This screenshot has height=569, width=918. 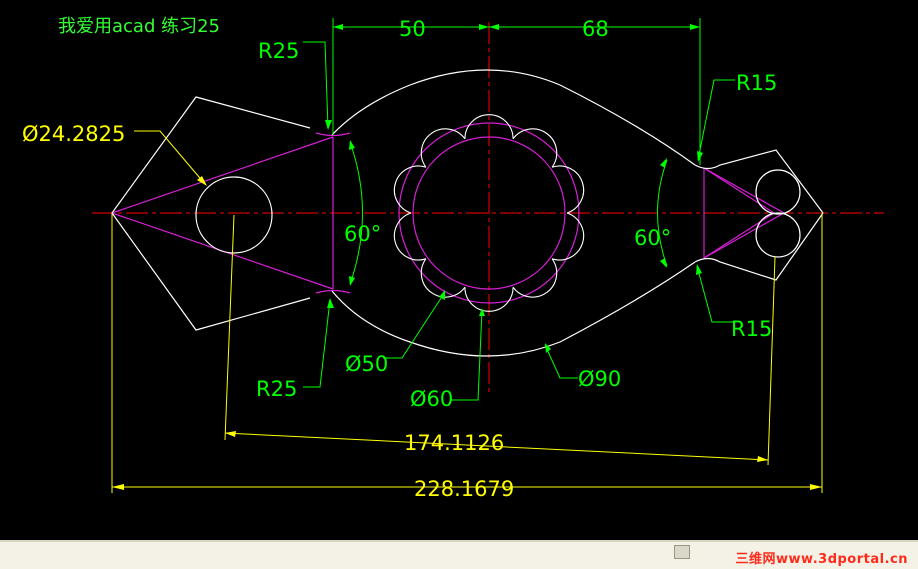 What do you see at coordinates (561, 361) in the screenshot?
I see `leader-dia90` at bounding box center [561, 361].